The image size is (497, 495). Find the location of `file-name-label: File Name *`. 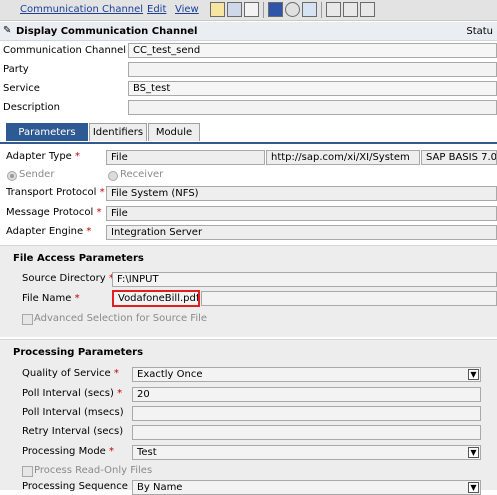

file-name-label: File Name * is located at coordinates (51, 298).